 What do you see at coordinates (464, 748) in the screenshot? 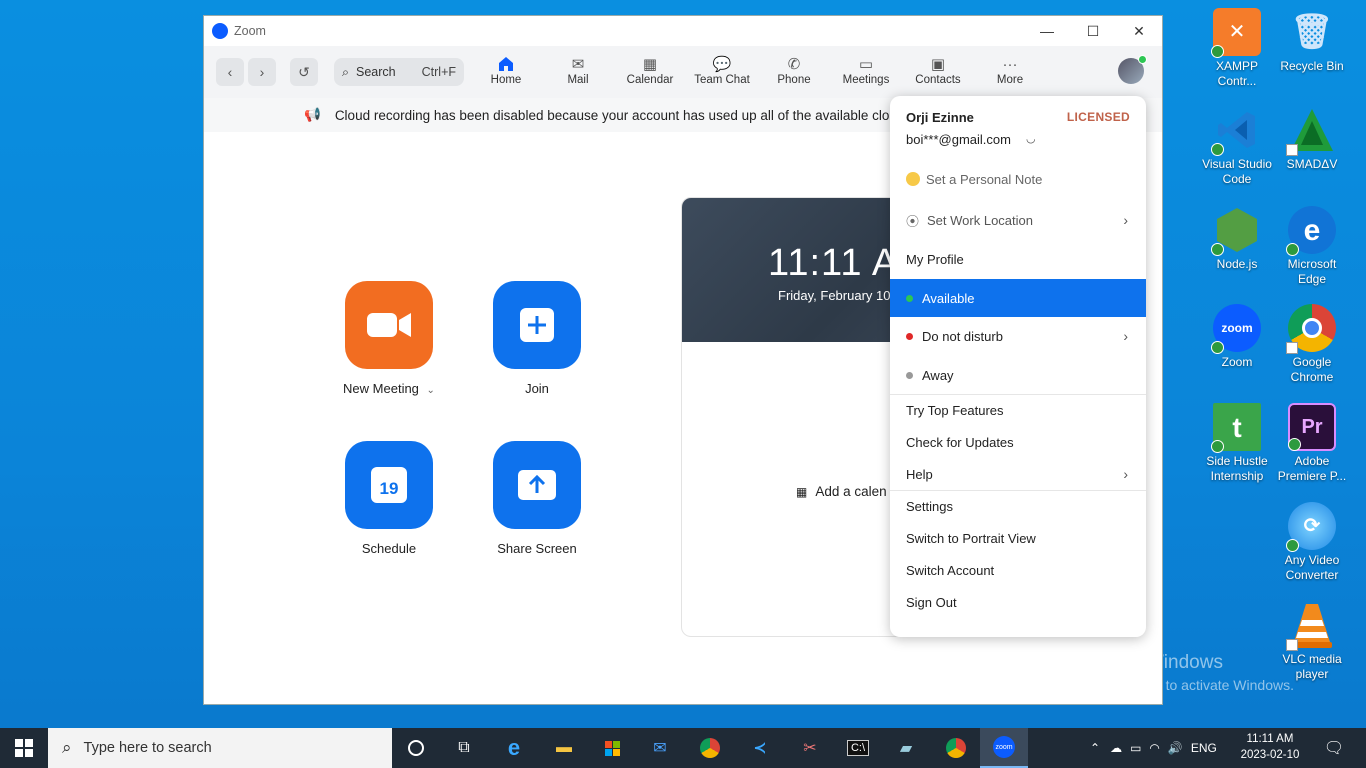
I see `task-view-icon: ⧉` at bounding box center [464, 748].